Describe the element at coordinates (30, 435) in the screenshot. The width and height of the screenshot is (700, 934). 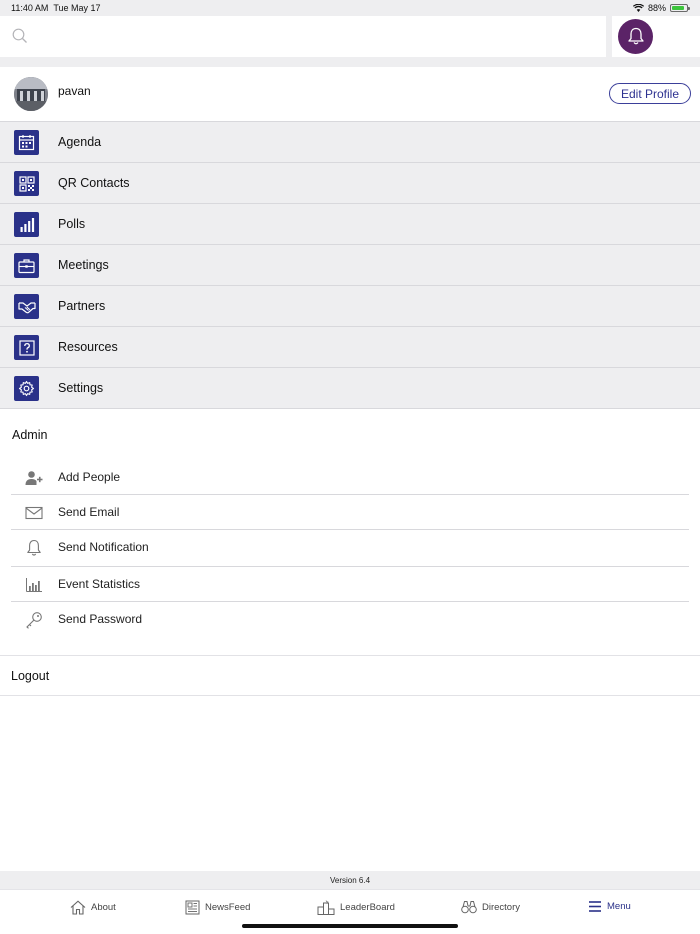
I see `admin-header: Admin` at that location.